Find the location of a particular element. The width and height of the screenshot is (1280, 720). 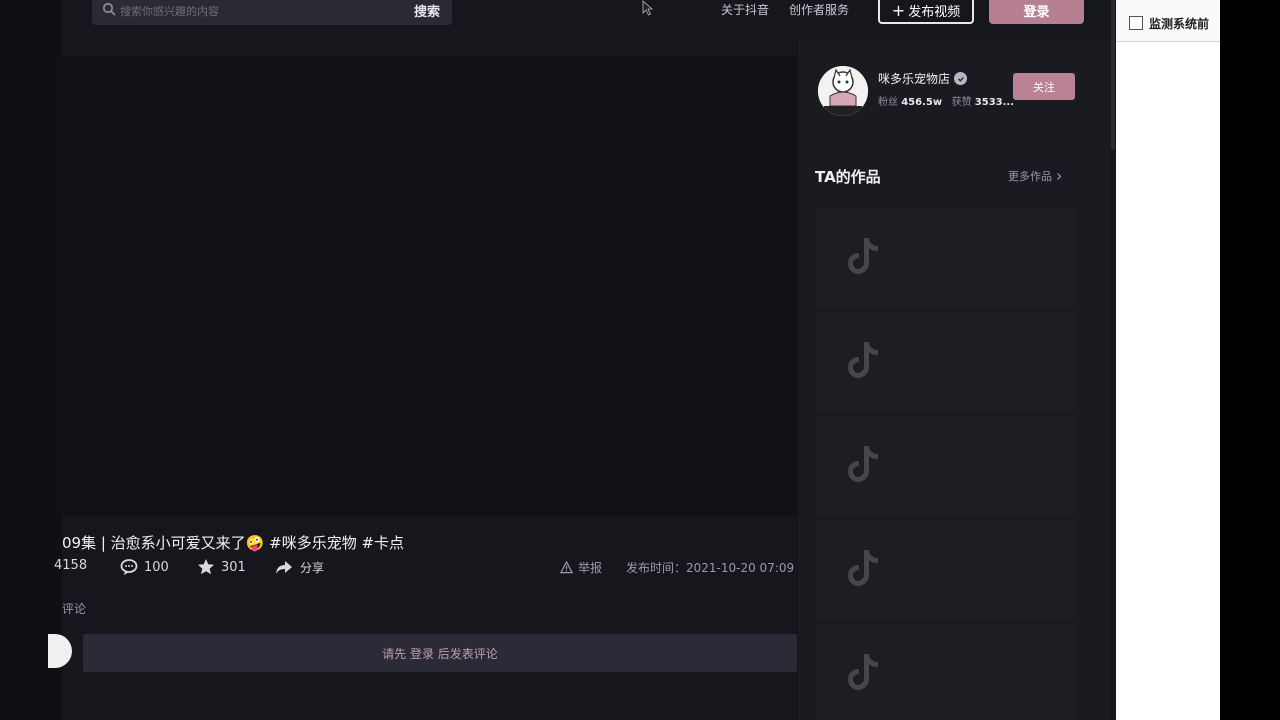

cat-avatar-image is located at coordinates (843, 91).